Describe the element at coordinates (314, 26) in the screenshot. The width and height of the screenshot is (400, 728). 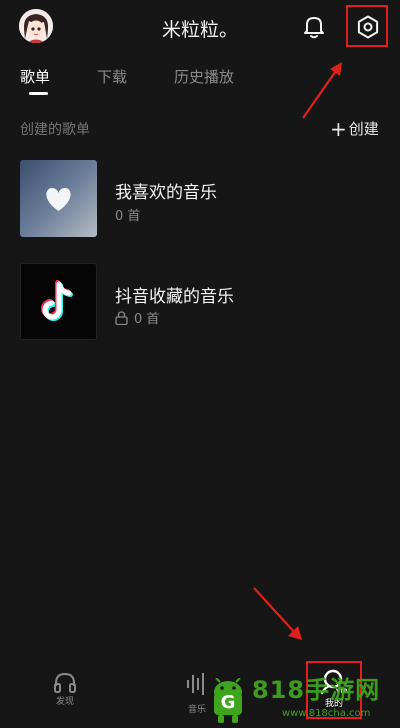
I see `bell-icon` at that location.